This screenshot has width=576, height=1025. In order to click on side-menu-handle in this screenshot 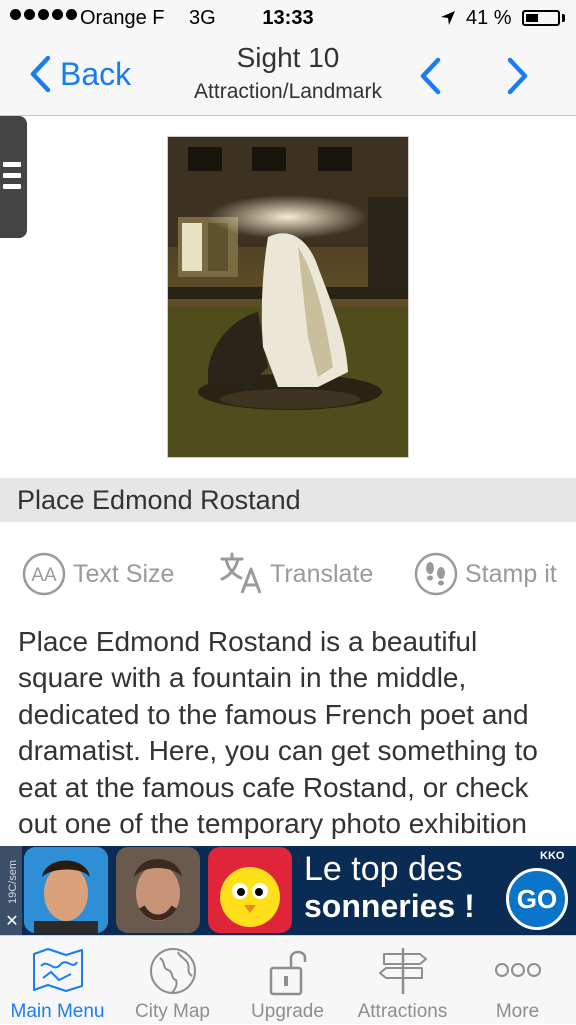, I will do `click(13, 177)`.